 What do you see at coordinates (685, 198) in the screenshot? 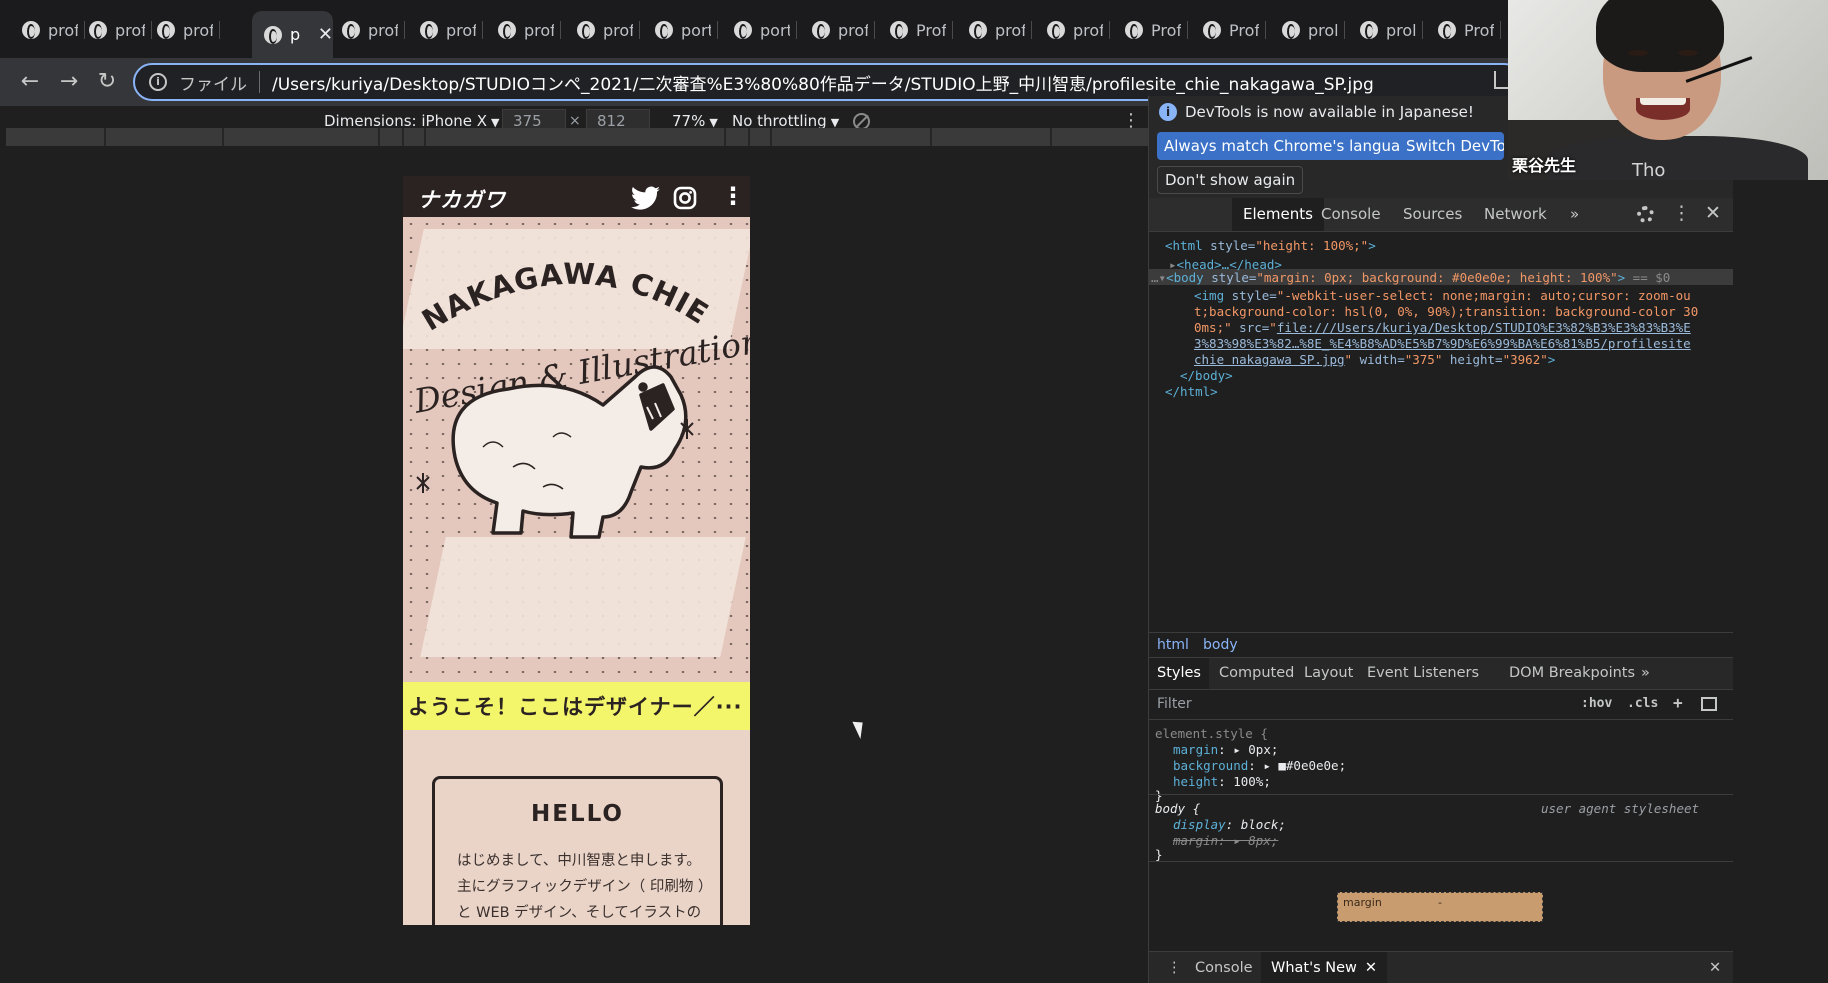
I see `instagram-icon` at bounding box center [685, 198].